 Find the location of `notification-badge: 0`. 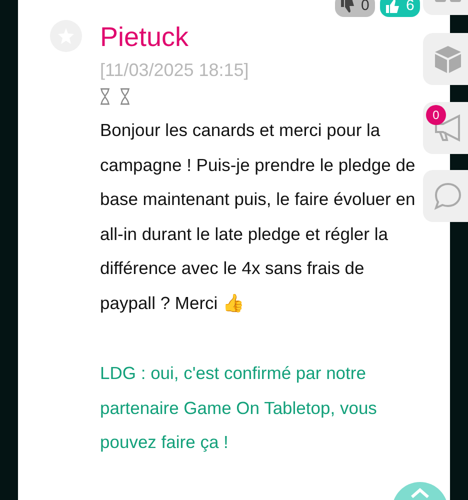

notification-badge: 0 is located at coordinates (436, 115).